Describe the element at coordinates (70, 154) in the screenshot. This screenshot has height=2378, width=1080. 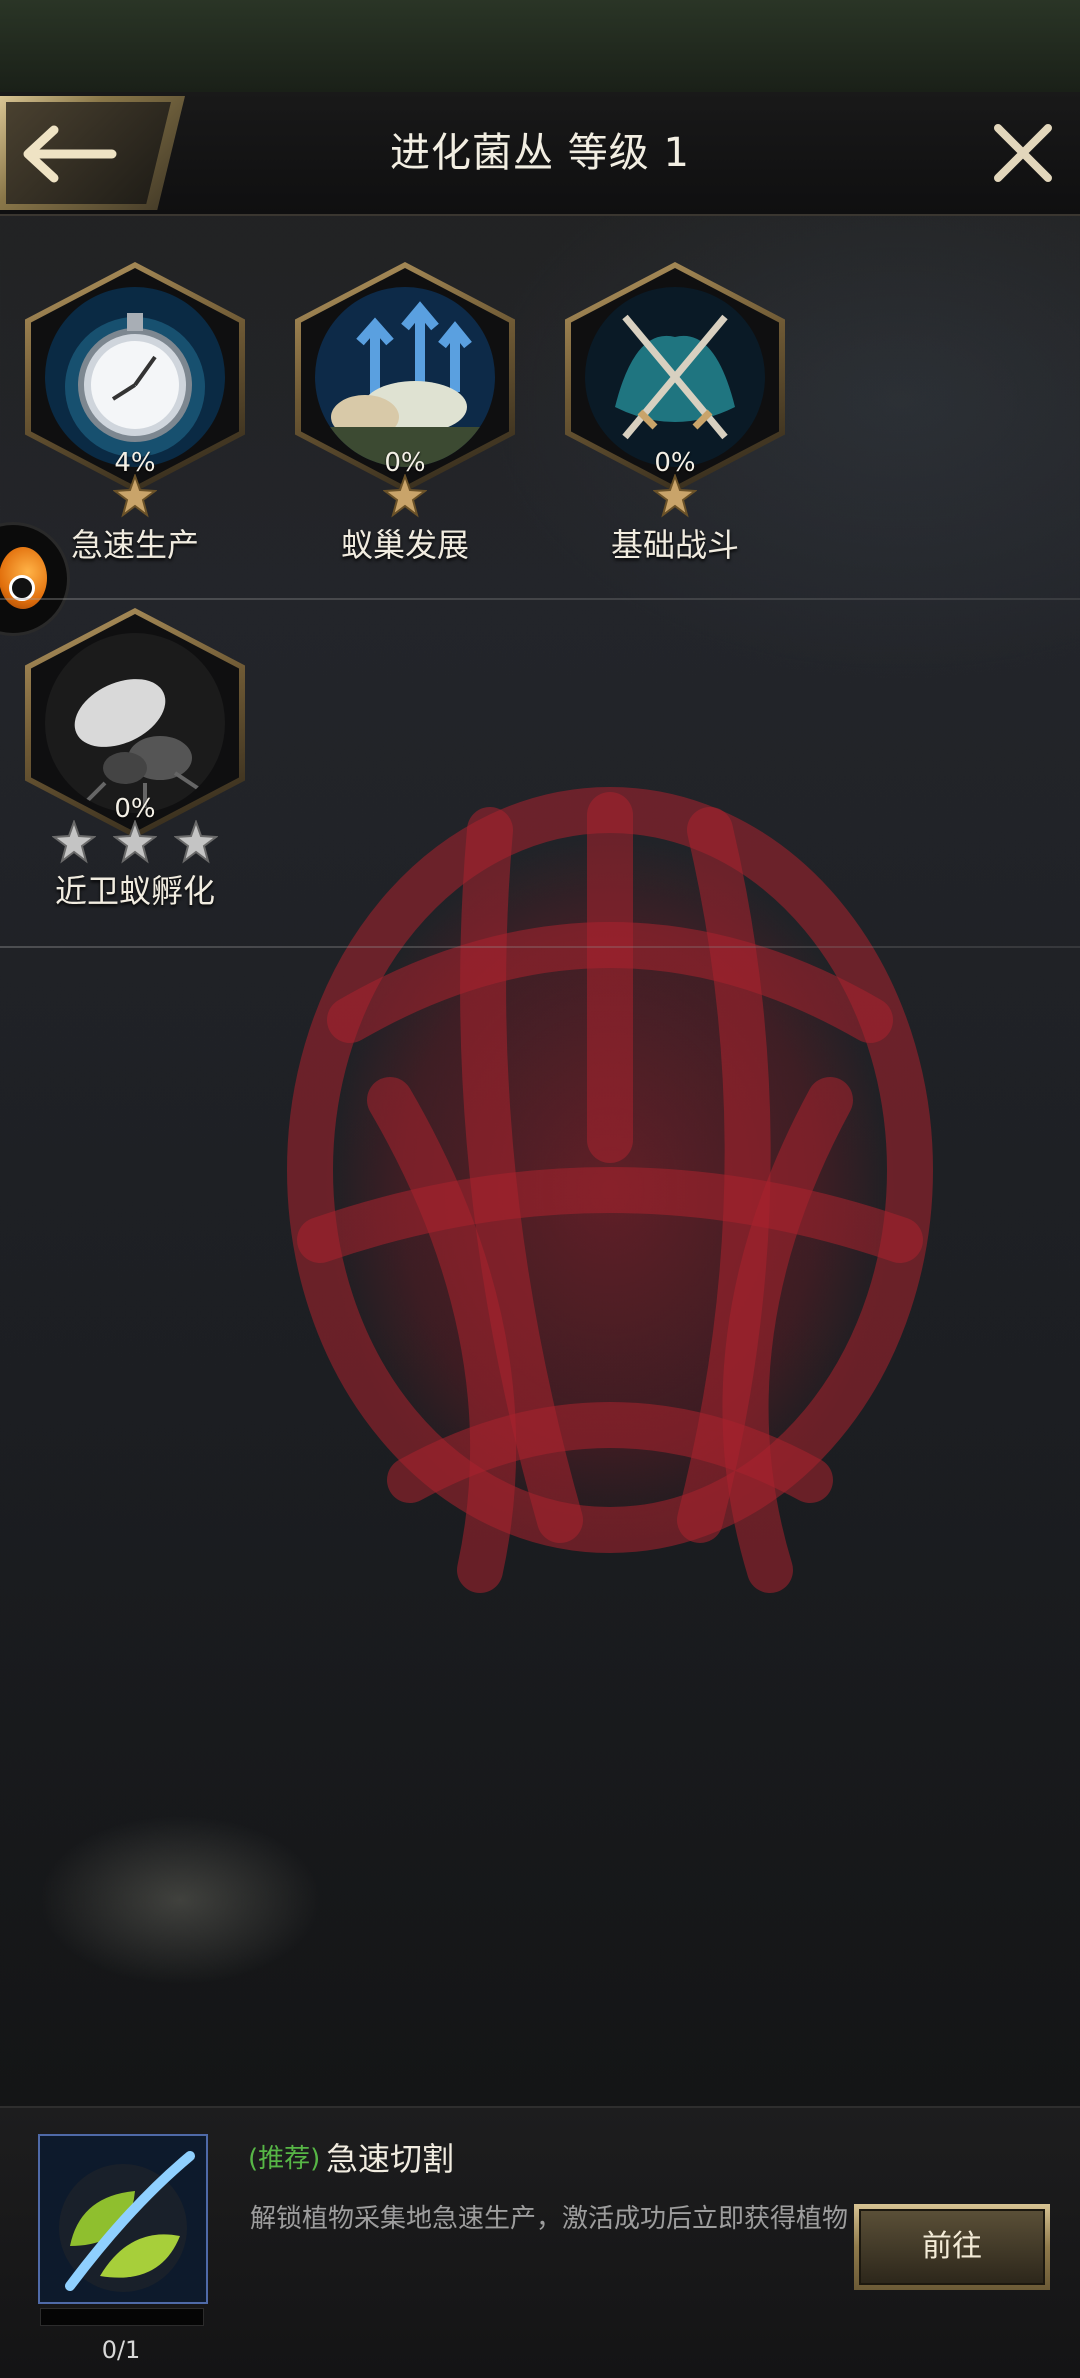
I see `arrow-left-icon` at that location.